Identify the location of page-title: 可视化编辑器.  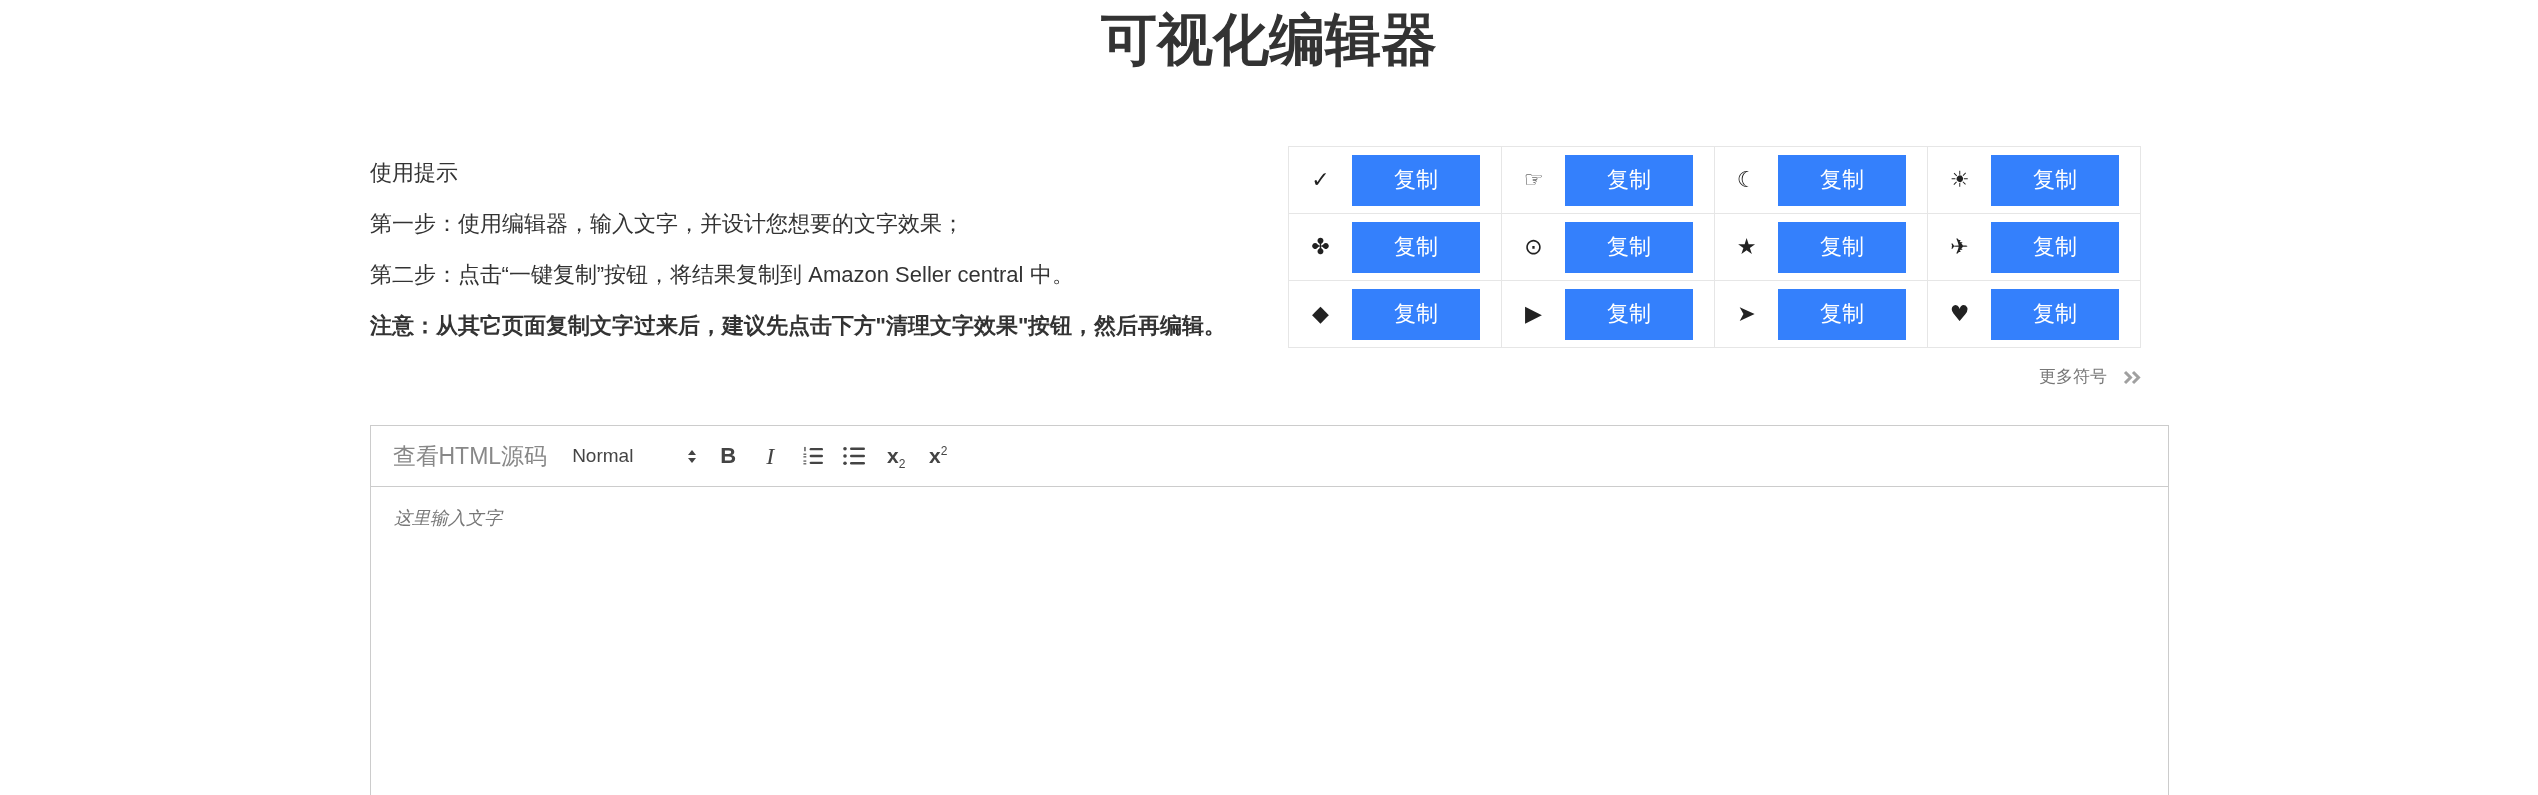
(1269, 40).